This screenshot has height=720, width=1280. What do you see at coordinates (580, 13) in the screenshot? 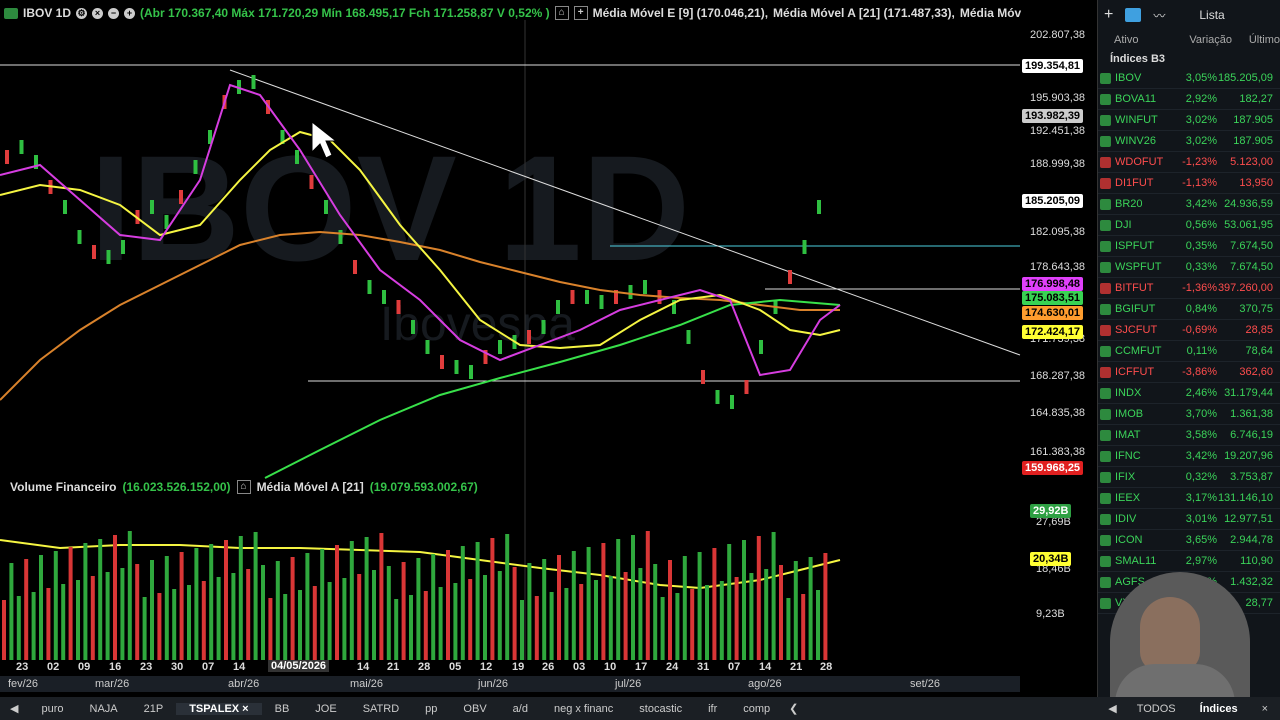
I see `add-indicator-icon: +` at bounding box center [580, 13].